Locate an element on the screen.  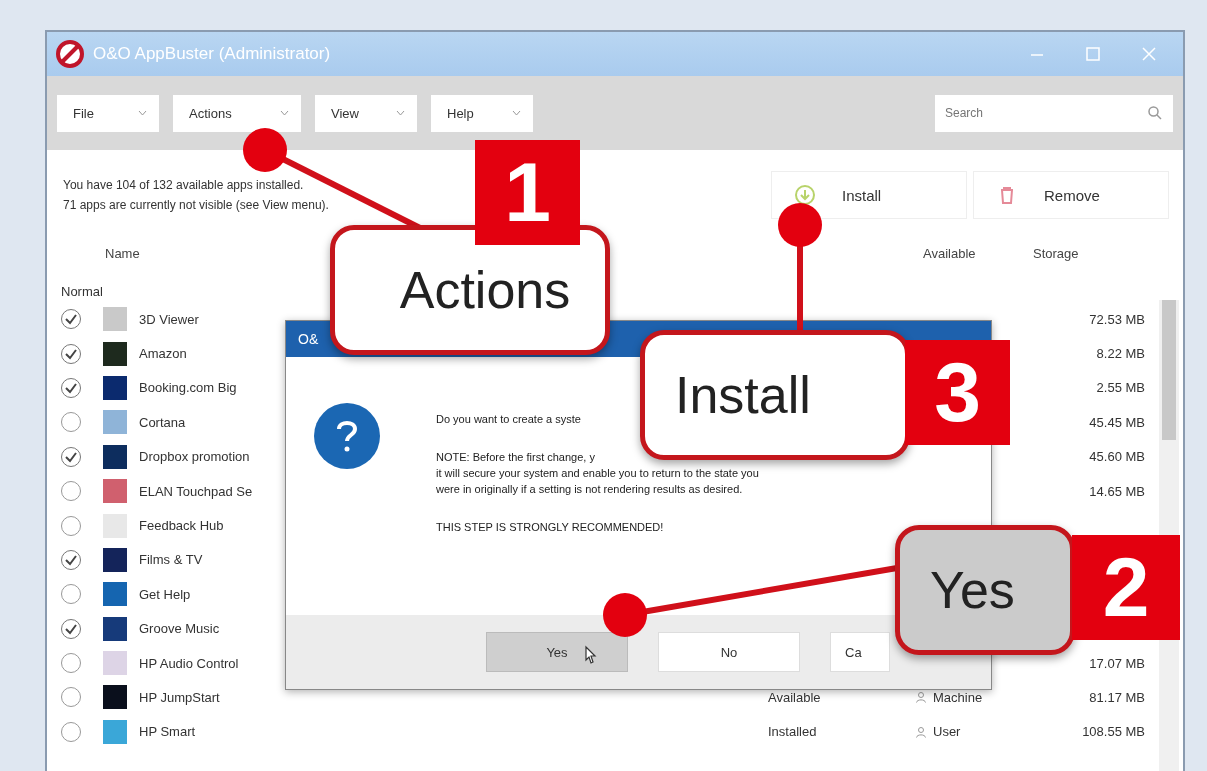
app-name: HP Smart is located at coordinates (167, 732).